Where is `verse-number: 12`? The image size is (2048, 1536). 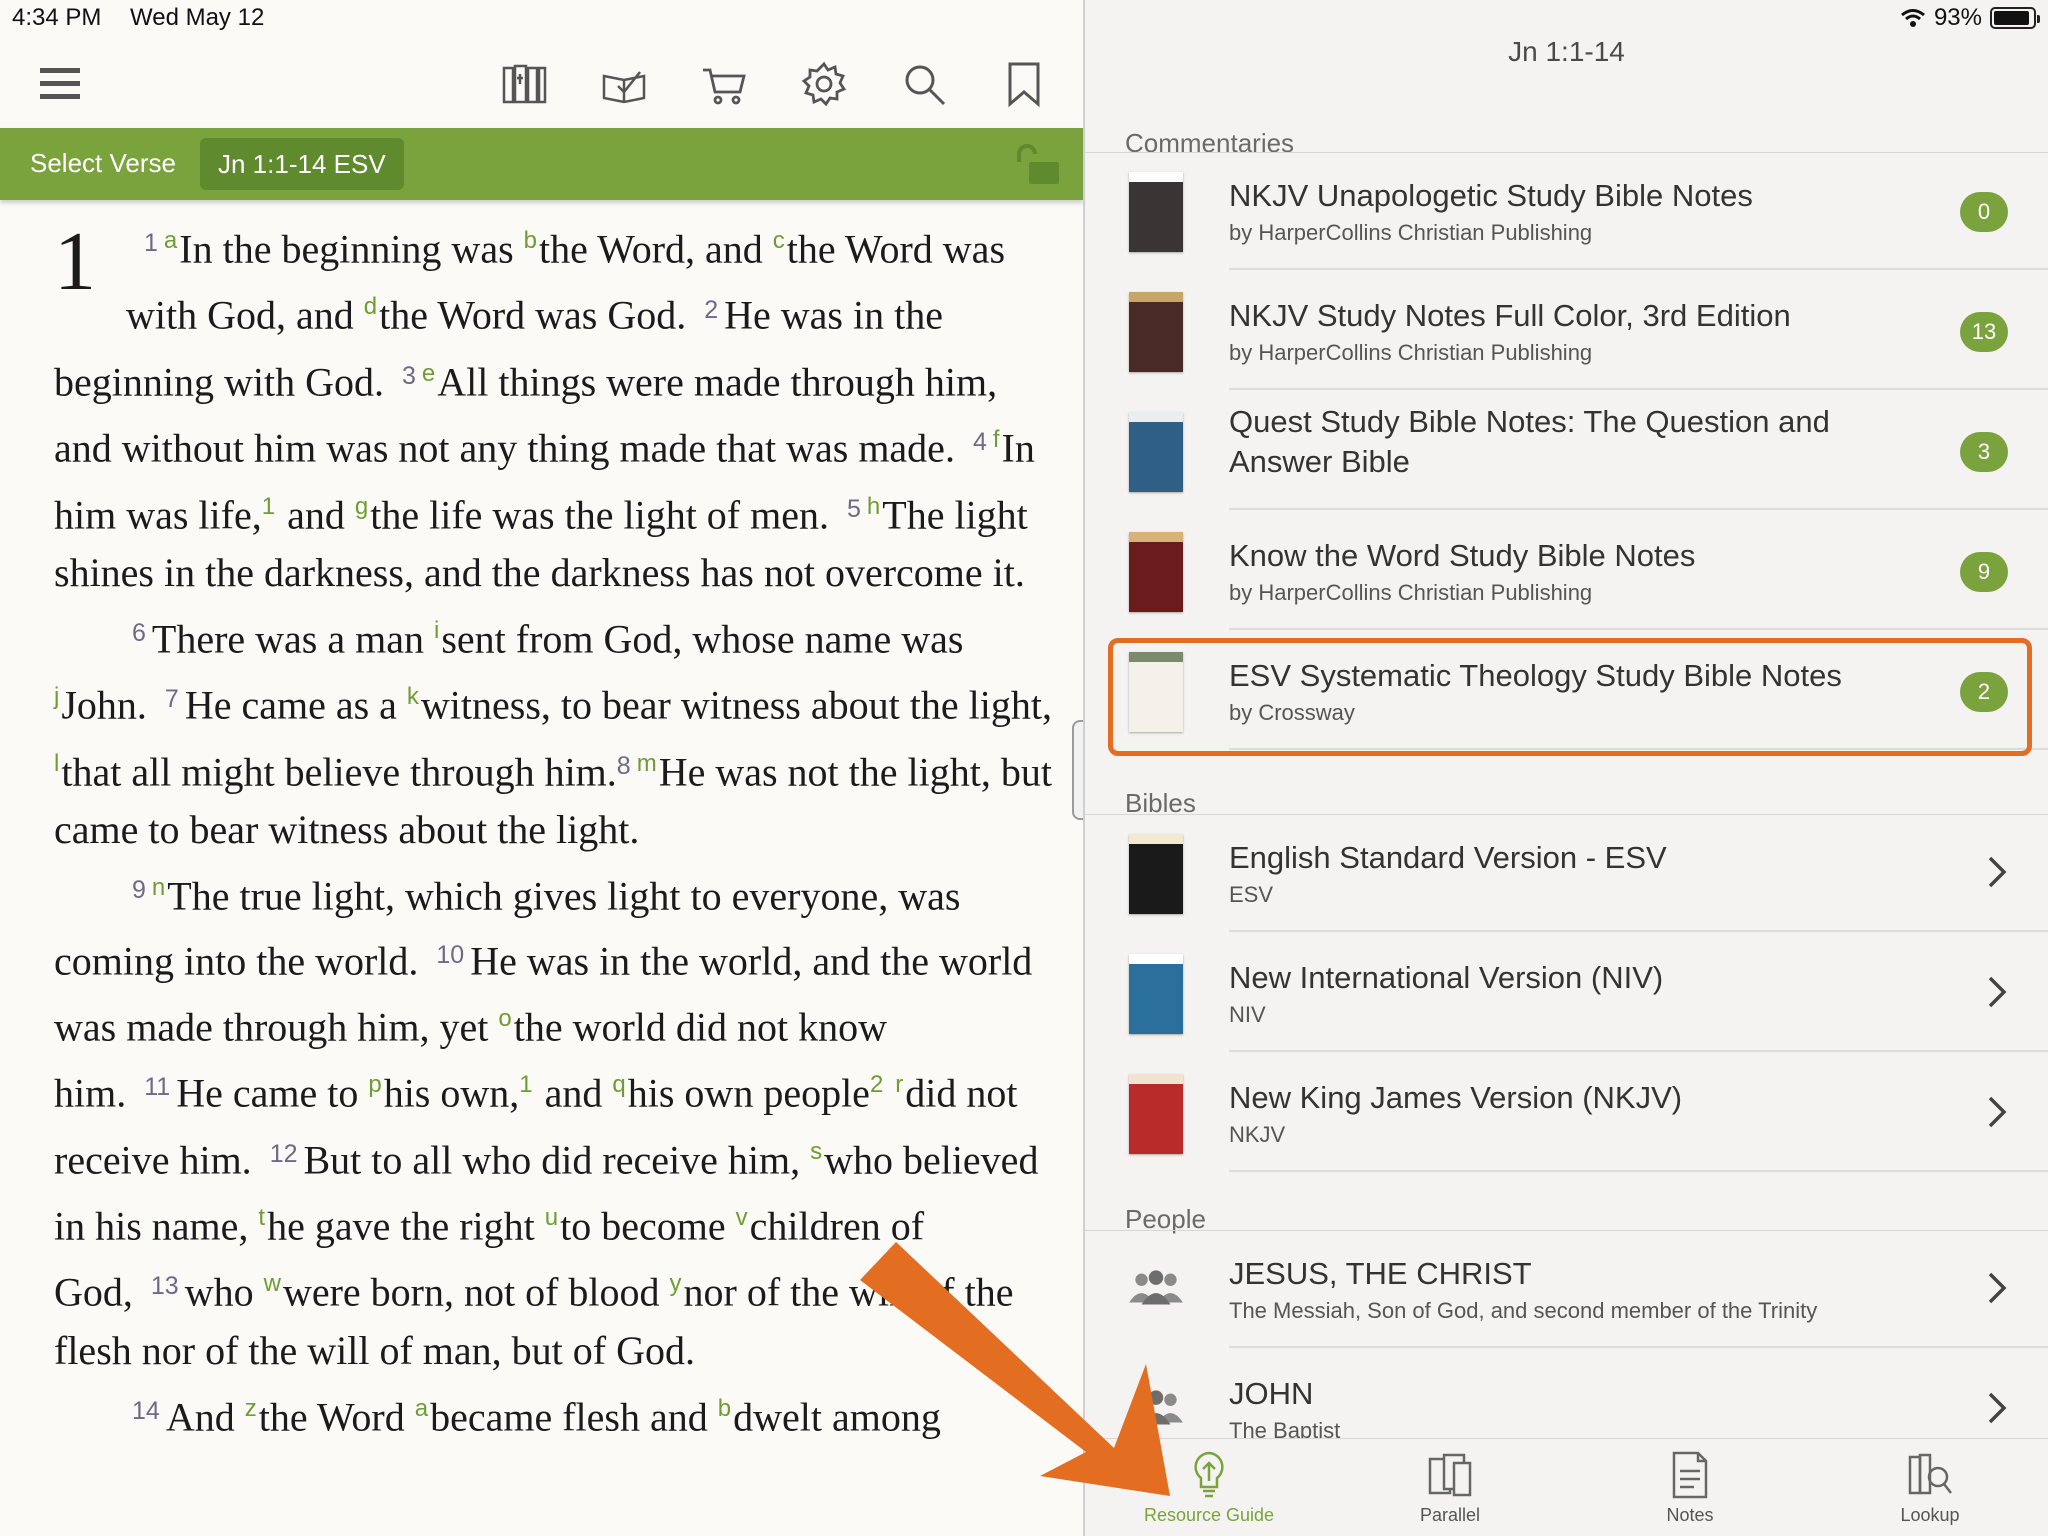
verse-number: 12 is located at coordinates (284, 1154).